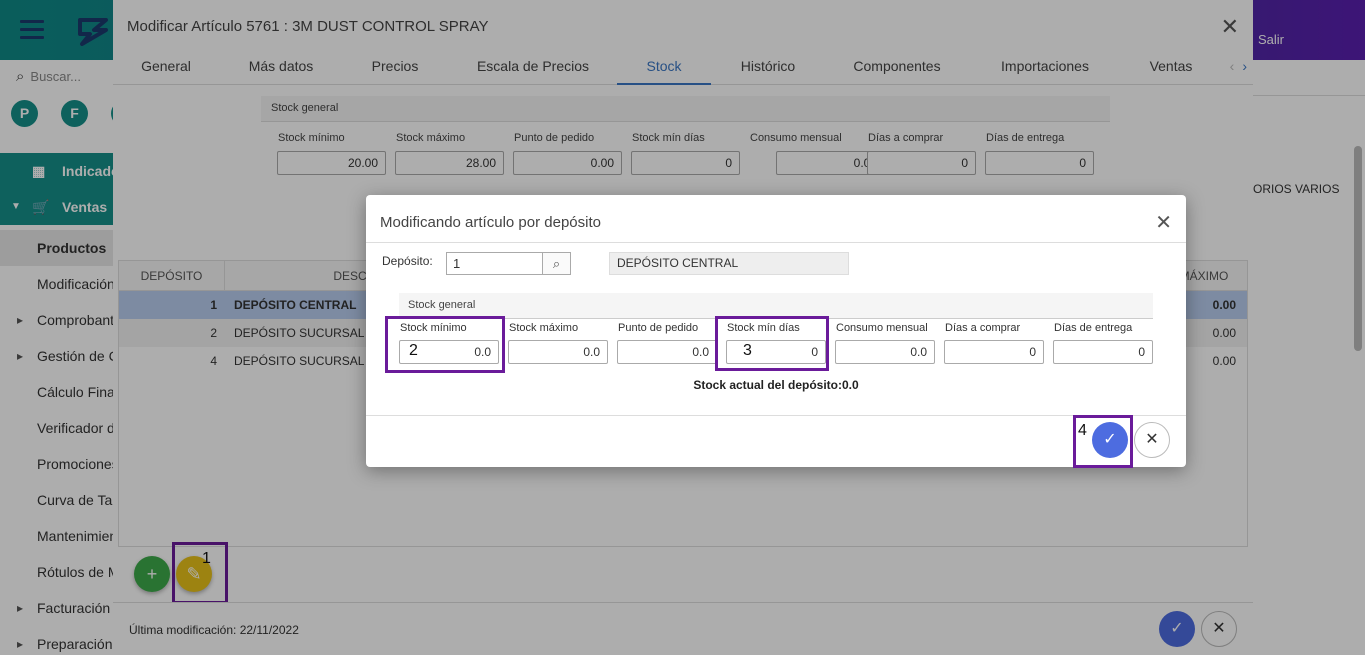 The image size is (1365, 655). What do you see at coordinates (747, 350) in the screenshot?
I see `step-number: 3` at bounding box center [747, 350].